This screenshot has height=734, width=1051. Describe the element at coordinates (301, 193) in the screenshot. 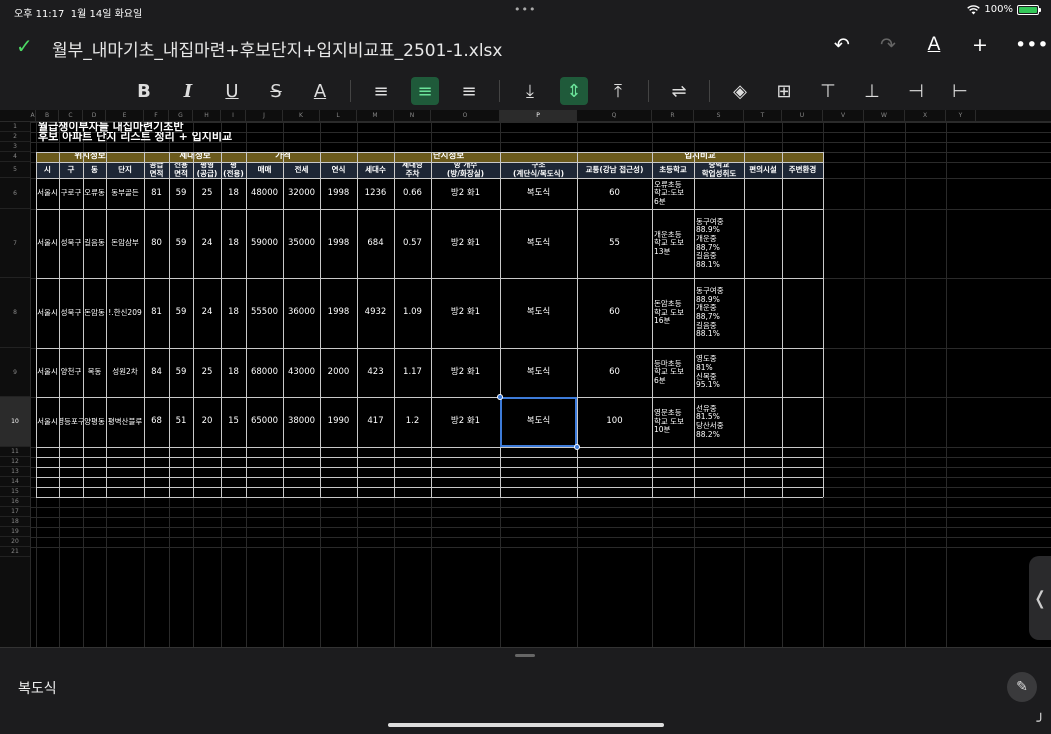

I see `data-cell-jeonse: 32000` at that location.